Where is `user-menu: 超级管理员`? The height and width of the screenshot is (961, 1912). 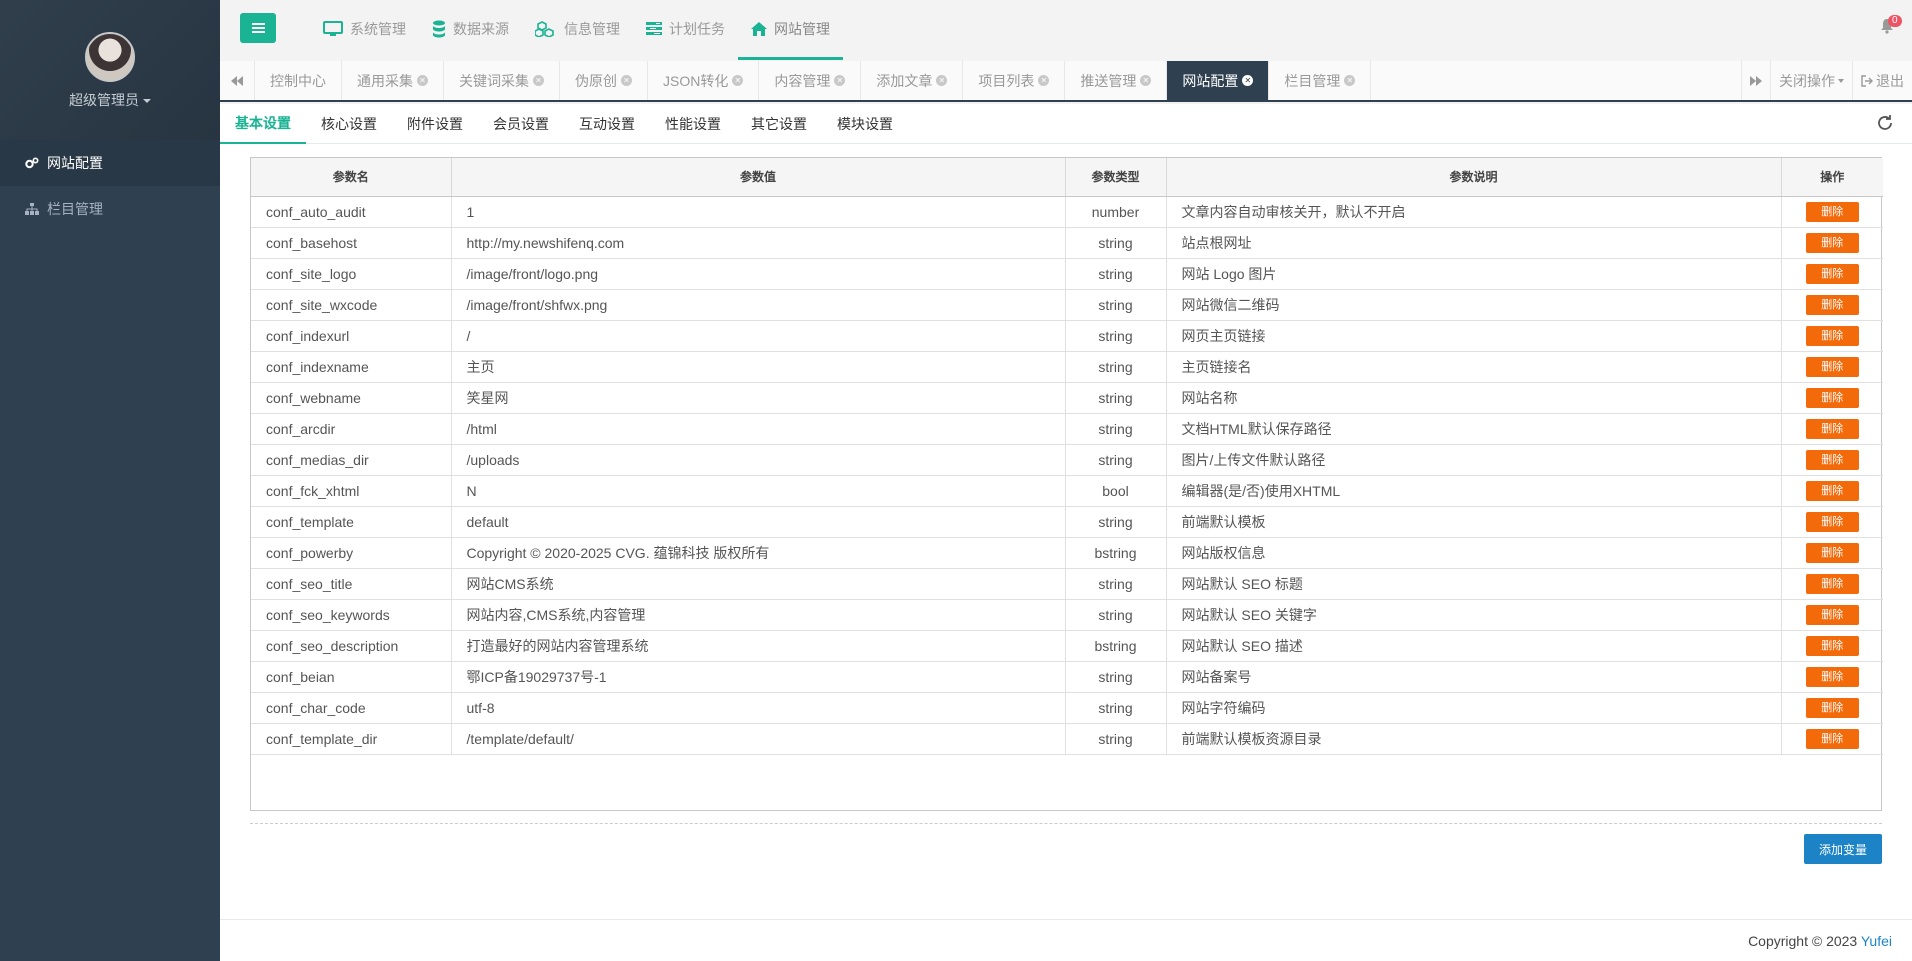
user-menu: 超级管理员 is located at coordinates (110, 100).